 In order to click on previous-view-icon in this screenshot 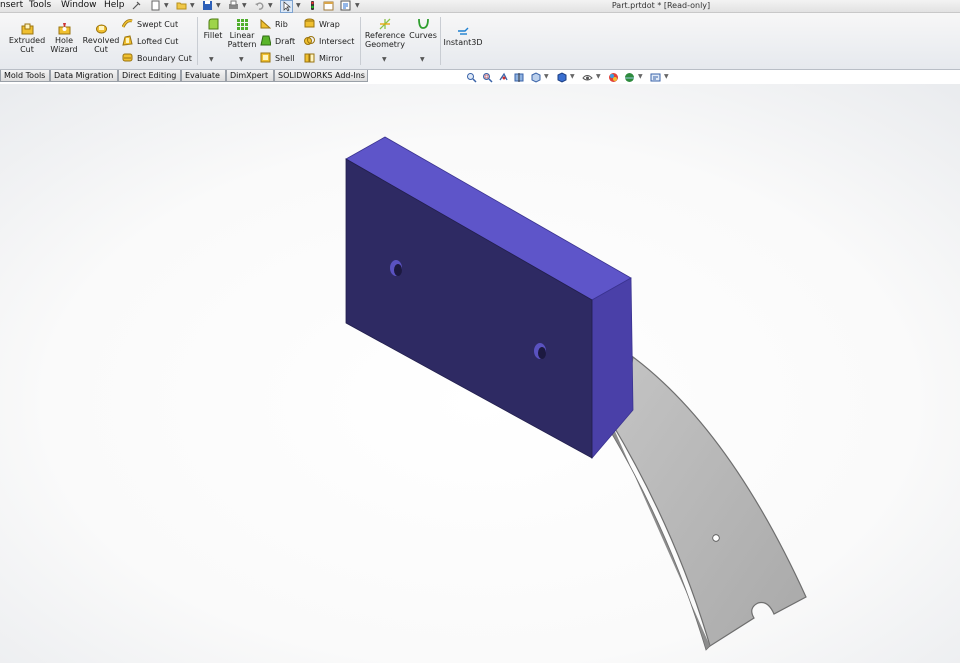, I will do `click(503, 77)`.